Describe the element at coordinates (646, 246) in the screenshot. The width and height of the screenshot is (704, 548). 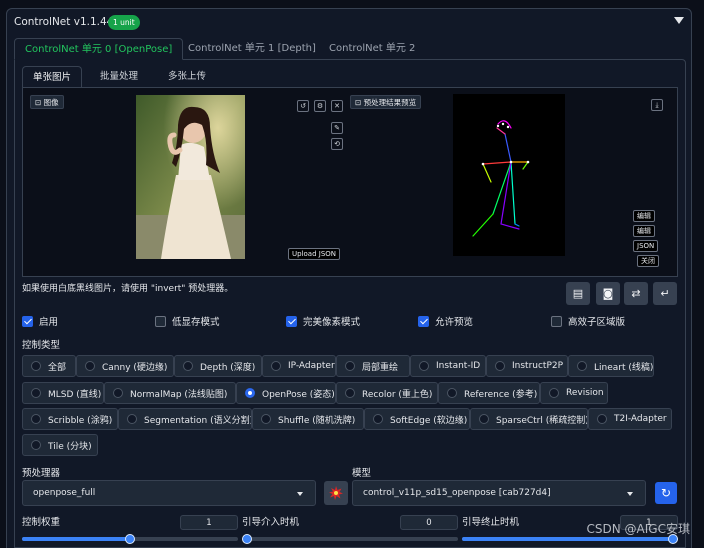
I see `json-button: JSON` at that location.